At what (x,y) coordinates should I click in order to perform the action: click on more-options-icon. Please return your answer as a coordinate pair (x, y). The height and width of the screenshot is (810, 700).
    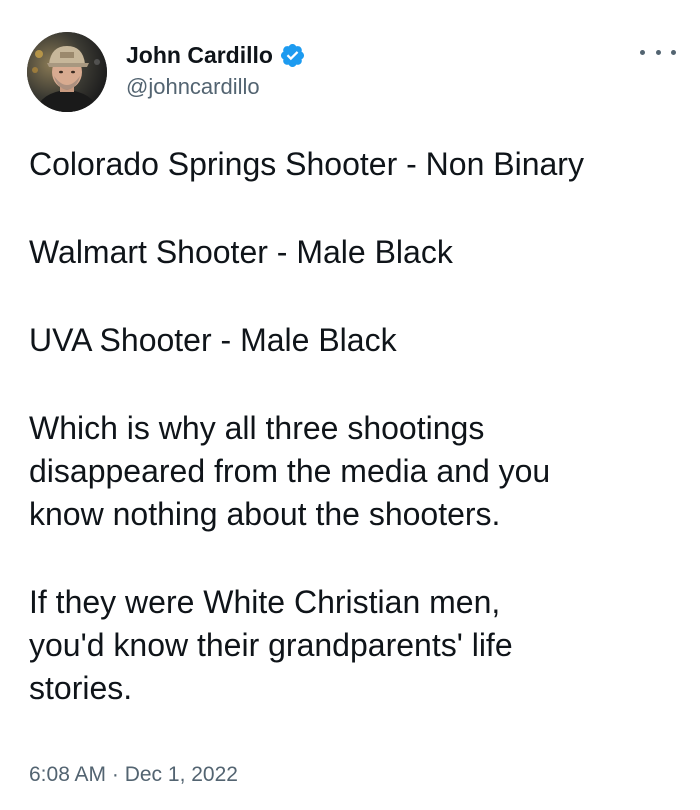
    Looking at the image, I should click on (658, 52).